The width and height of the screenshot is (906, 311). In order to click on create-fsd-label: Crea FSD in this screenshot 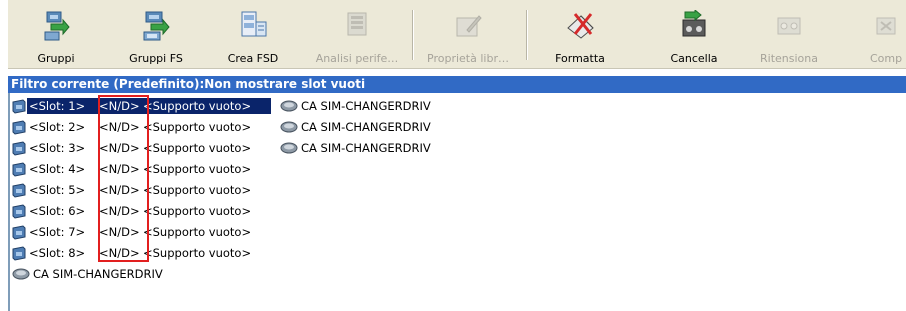, I will do `click(253, 58)`.